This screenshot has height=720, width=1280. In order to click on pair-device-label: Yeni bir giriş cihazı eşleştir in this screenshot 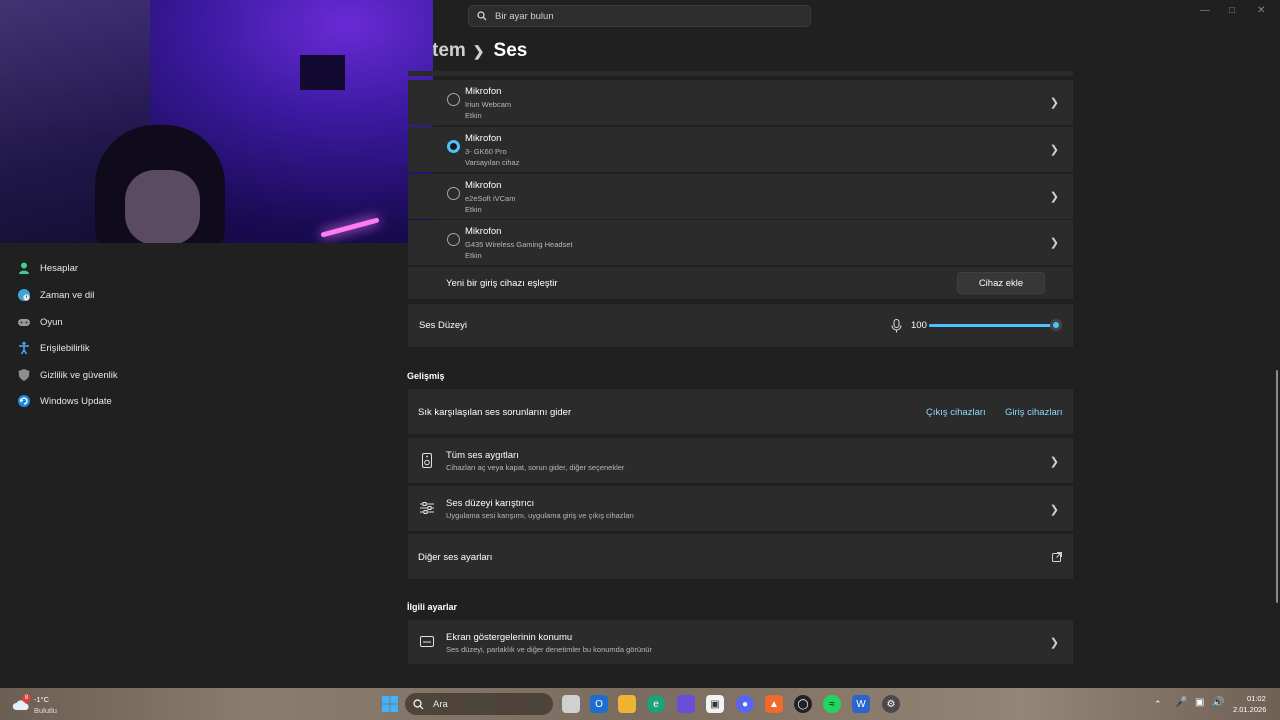, I will do `click(502, 283)`.